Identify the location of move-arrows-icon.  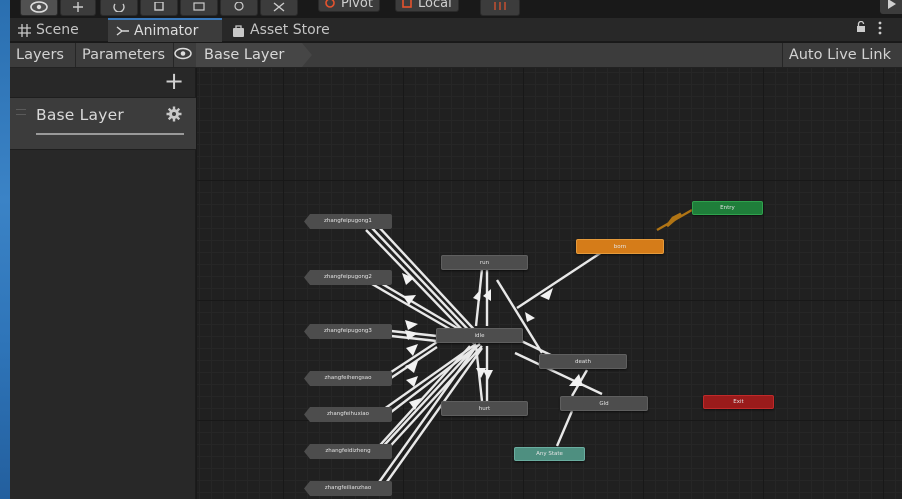
(78, 7).